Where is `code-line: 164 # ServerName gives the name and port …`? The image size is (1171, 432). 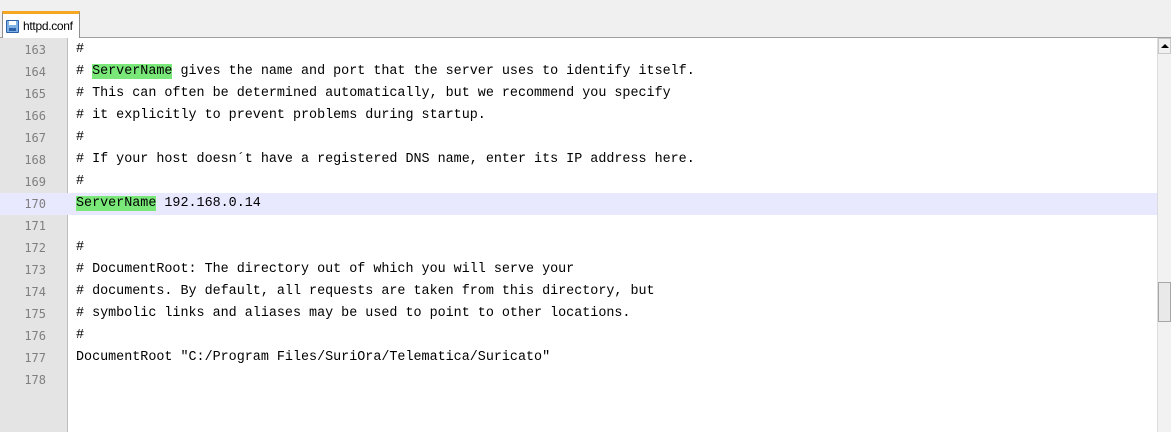 code-line: 164 # ServerName gives the name and port … is located at coordinates (578, 72).